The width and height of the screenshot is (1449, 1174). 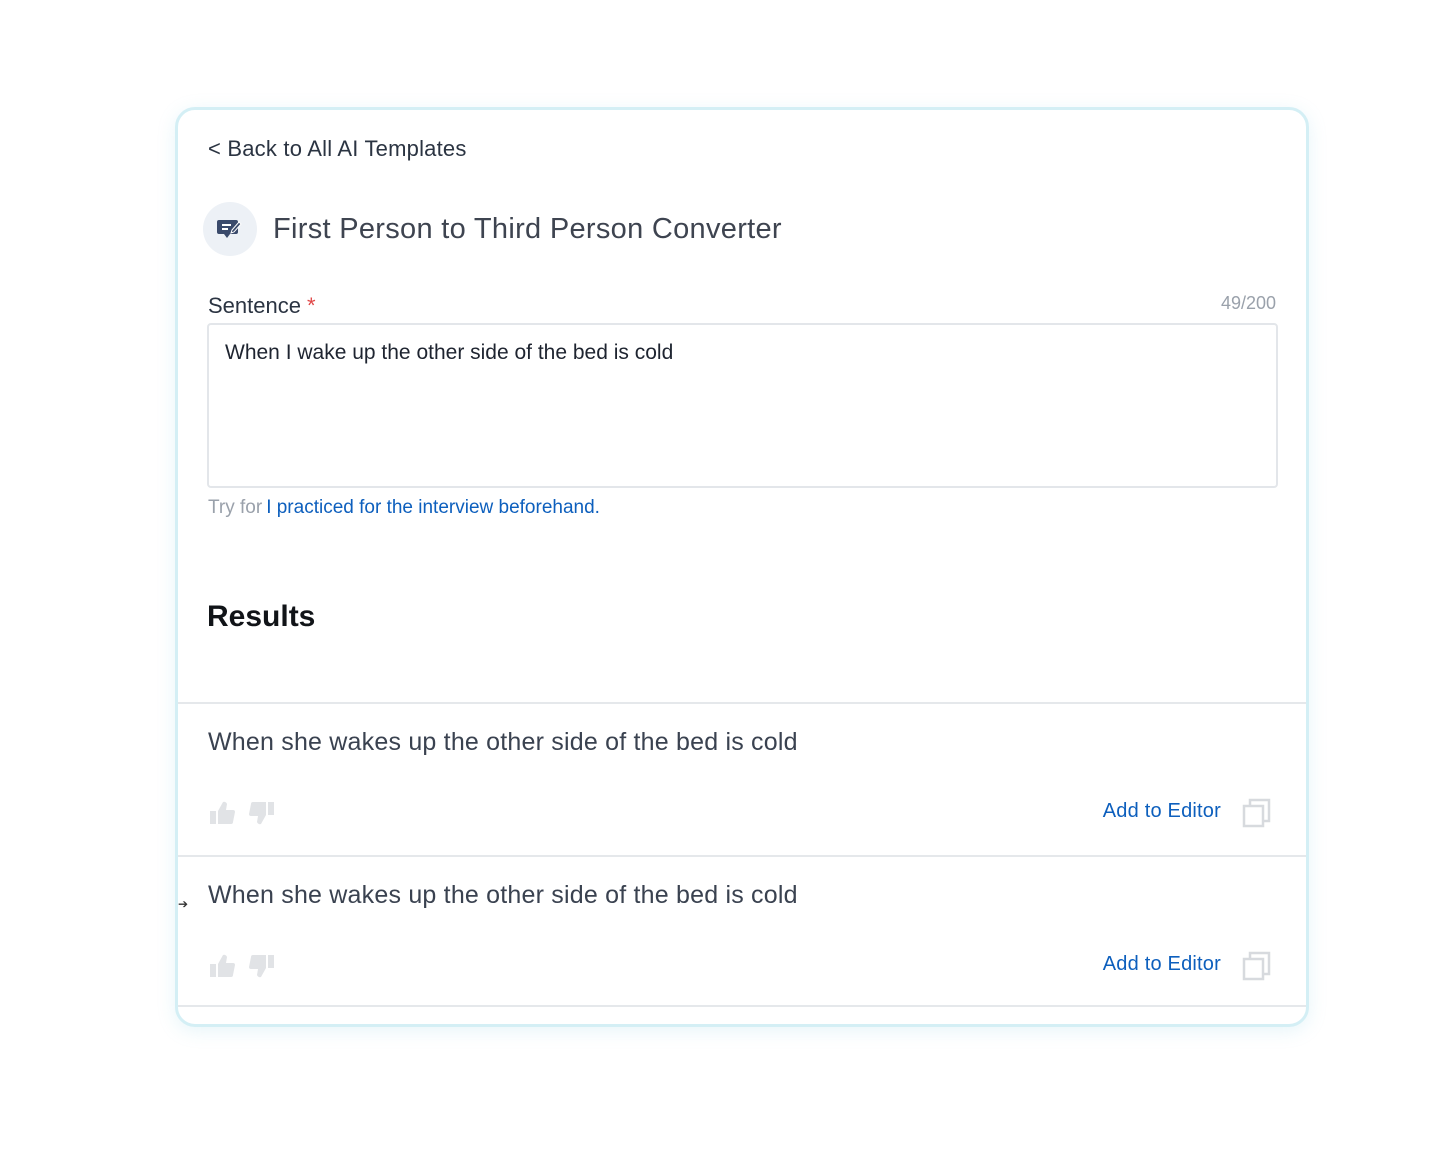 What do you see at coordinates (261, 616) in the screenshot?
I see `results-heading: Results` at bounding box center [261, 616].